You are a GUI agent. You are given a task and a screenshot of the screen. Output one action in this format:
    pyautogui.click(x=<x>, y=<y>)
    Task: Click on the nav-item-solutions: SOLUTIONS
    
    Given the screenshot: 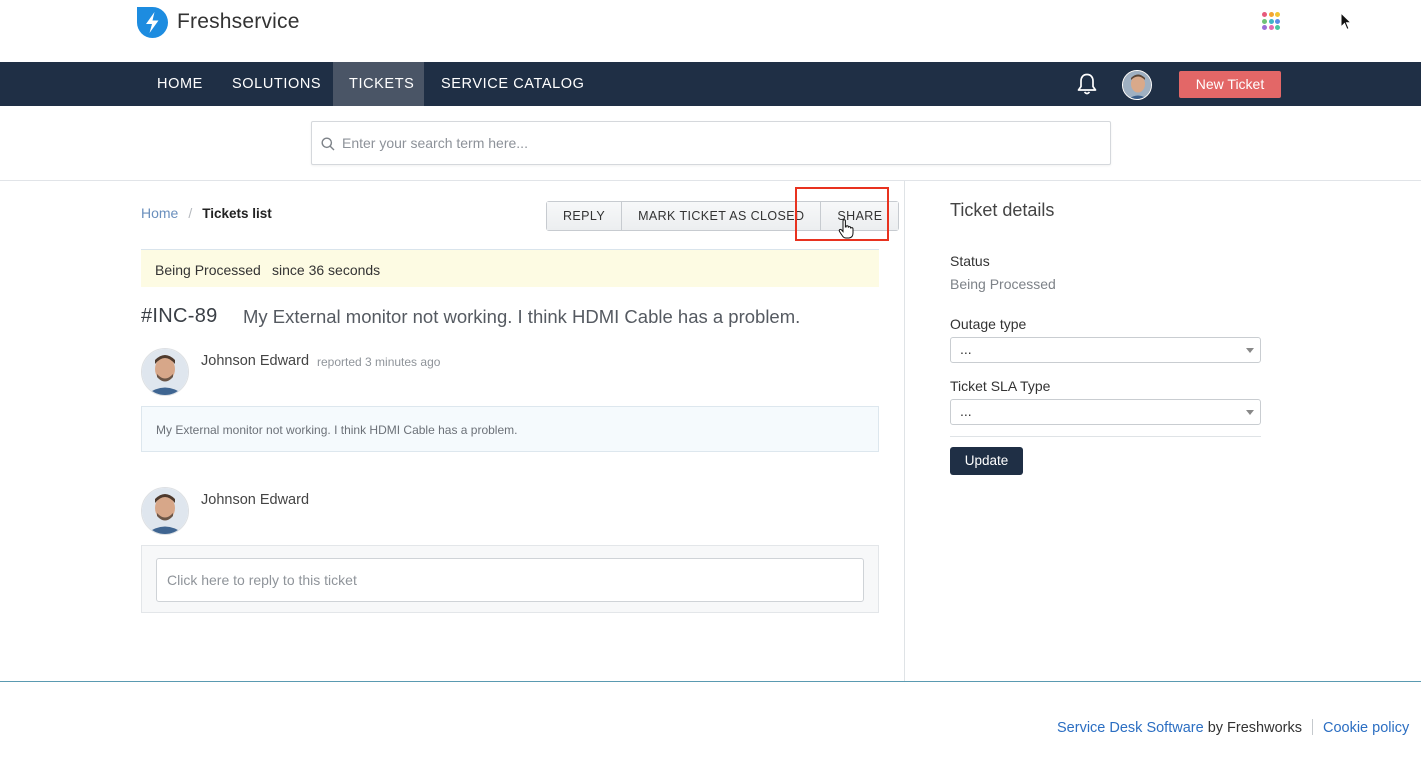 What is the action you would take?
    pyautogui.click(x=276, y=84)
    